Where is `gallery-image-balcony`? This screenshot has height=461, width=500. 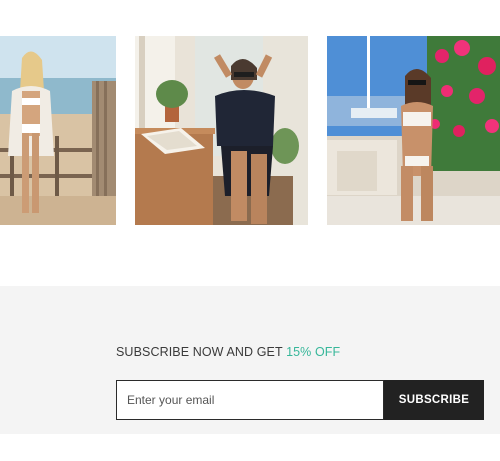 gallery-image-balcony is located at coordinates (221, 130).